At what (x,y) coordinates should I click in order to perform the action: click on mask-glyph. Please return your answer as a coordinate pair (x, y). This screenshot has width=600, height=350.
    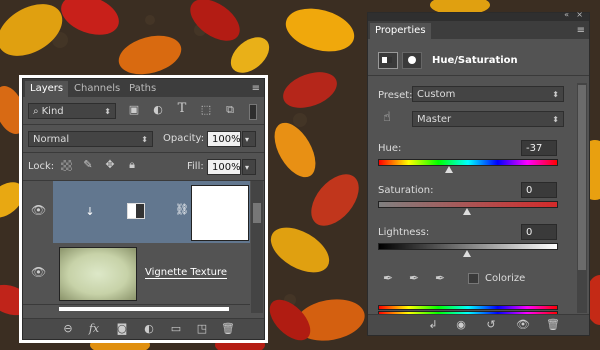
    Looking at the image, I should click on (412, 60).